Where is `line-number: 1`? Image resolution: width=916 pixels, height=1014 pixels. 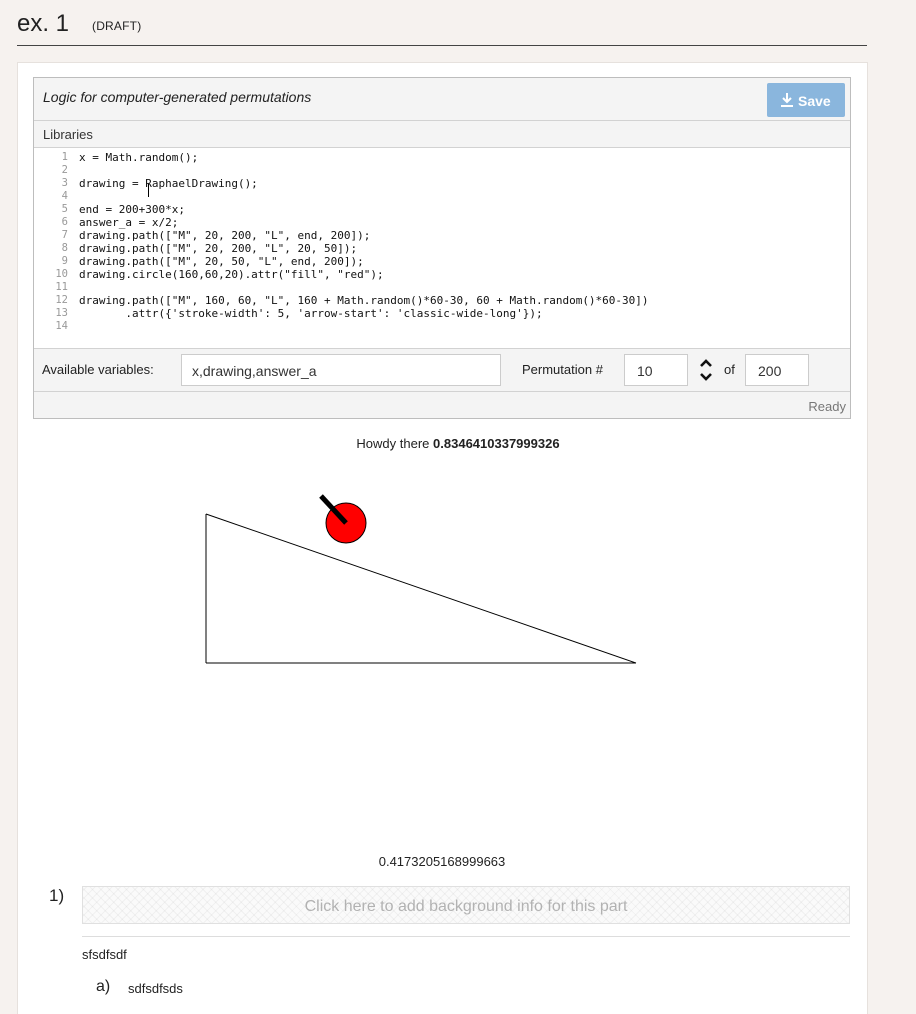 line-number: 1 is located at coordinates (64, 157).